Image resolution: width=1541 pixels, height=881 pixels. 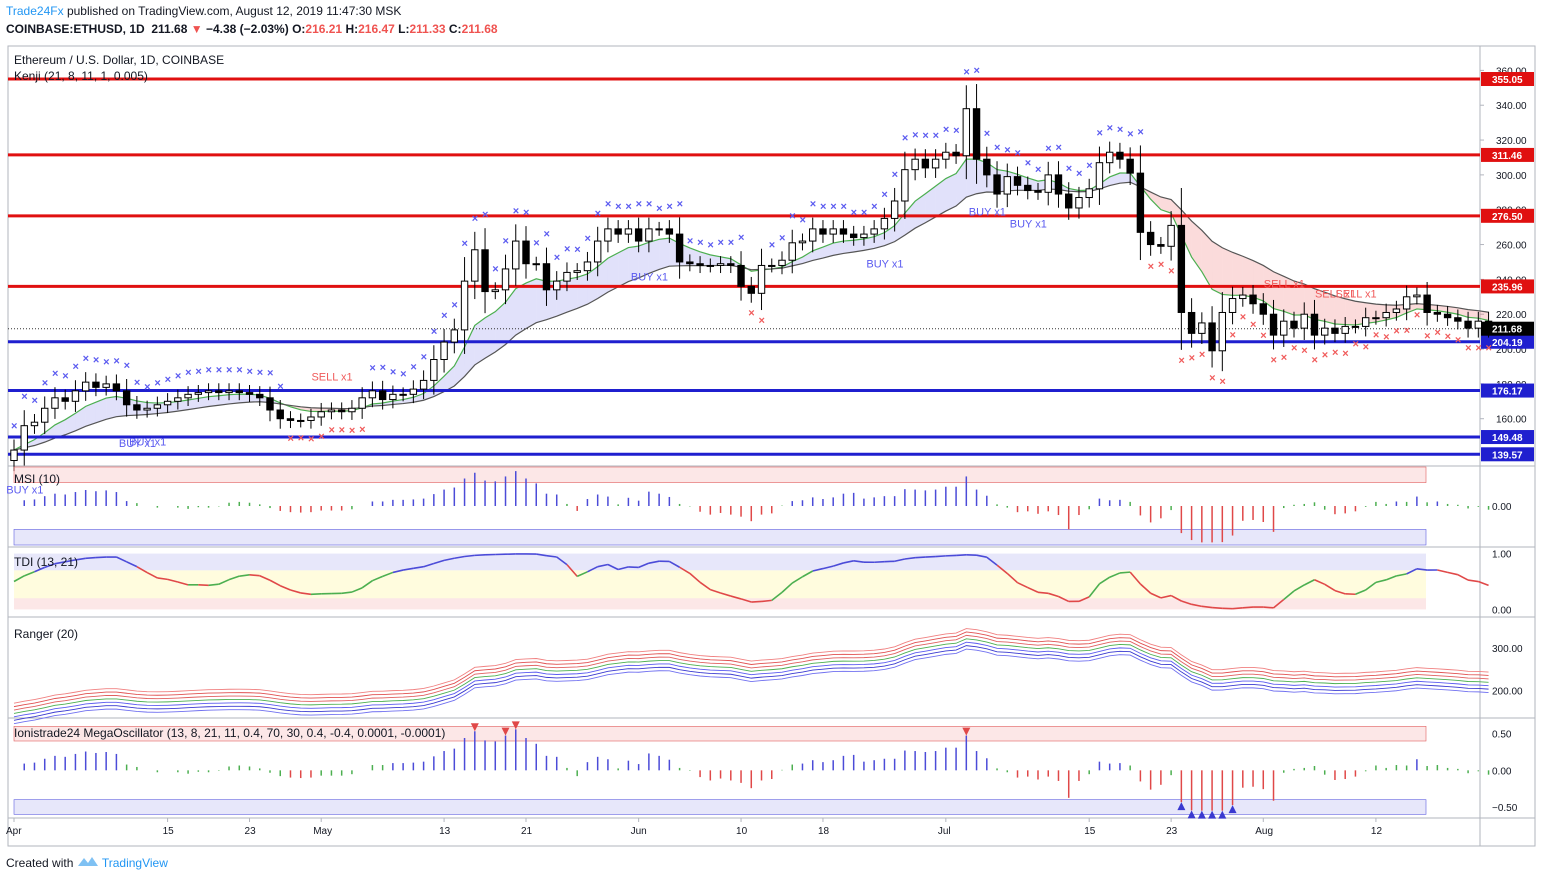 What do you see at coordinates (1507, 287) in the screenshot?
I see `level-price-label: 235.96` at bounding box center [1507, 287].